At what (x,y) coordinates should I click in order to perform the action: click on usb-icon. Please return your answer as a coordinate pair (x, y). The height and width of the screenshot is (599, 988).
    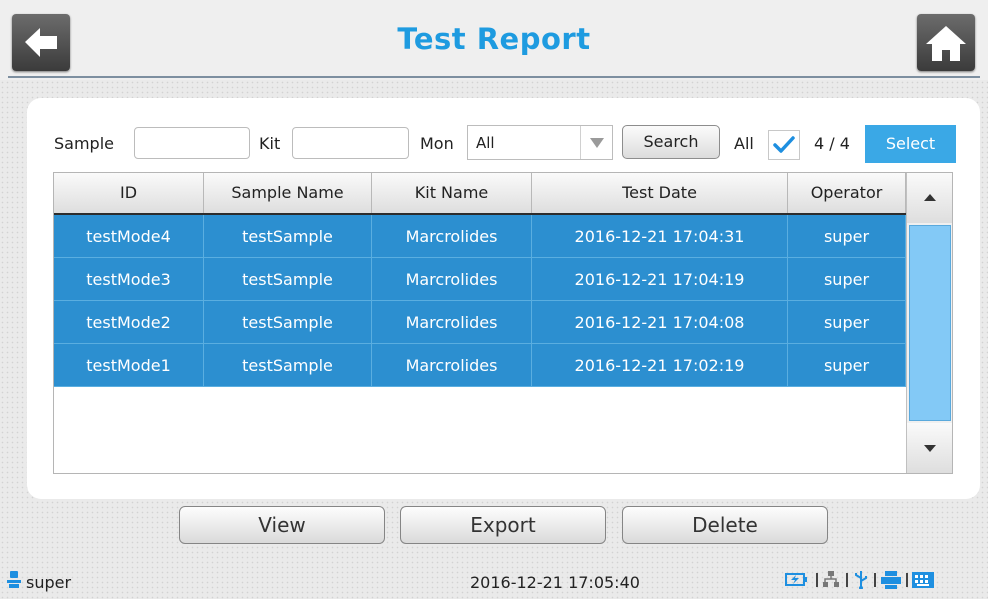
    Looking at the image, I should click on (861, 580).